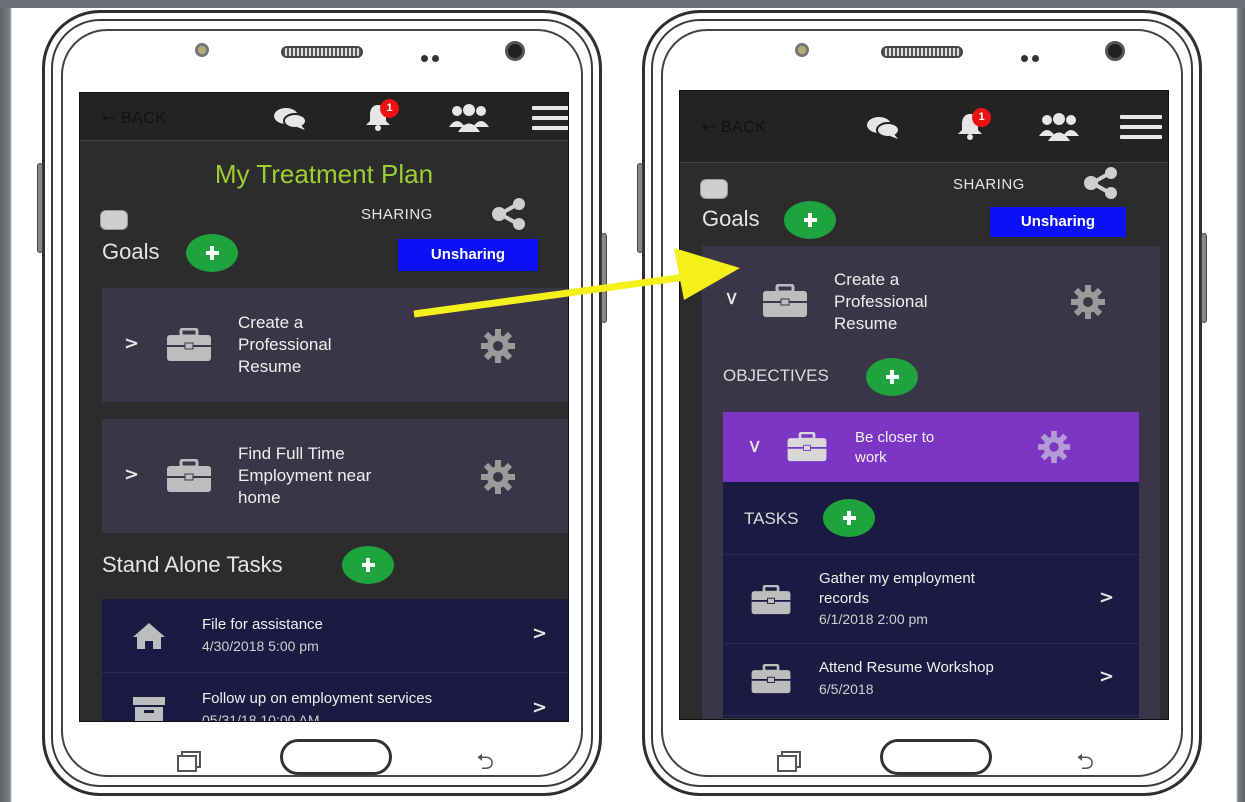 This screenshot has width=1245, height=802. What do you see at coordinates (262, 624) in the screenshot?
I see `task-title: File for assistance` at bounding box center [262, 624].